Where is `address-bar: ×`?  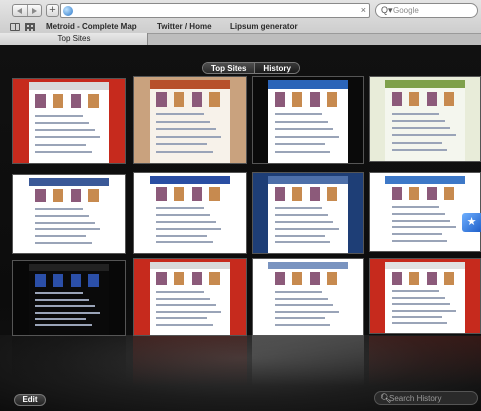 address-bar: × is located at coordinates (215, 10).